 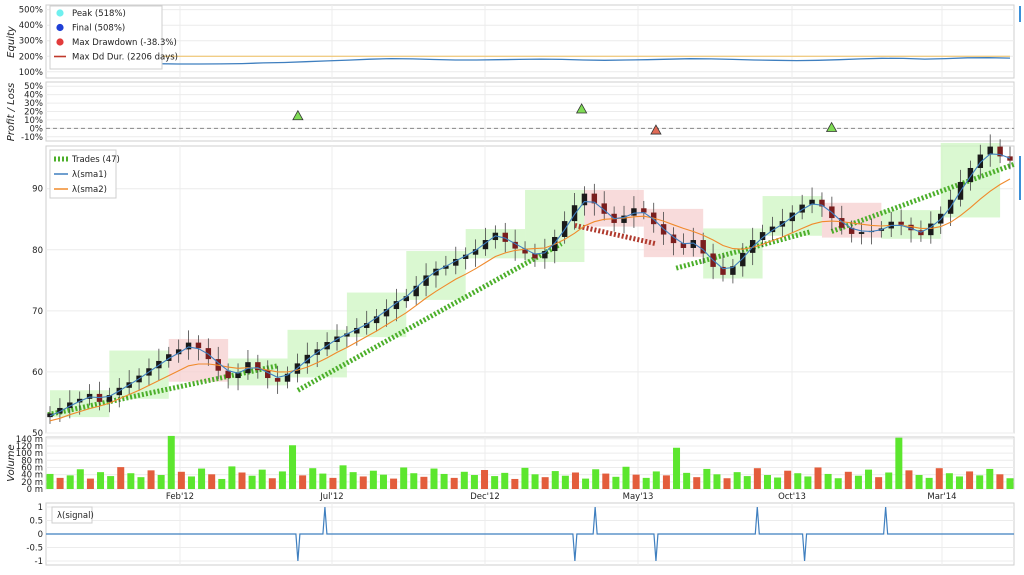 What do you see at coordinates (561, 497) in the screenshot?
I see `x-axis: Feb'12 Jul'12 Dec'12 May'13 Oct'13 Mar'14` at bounding box center [561, 497].